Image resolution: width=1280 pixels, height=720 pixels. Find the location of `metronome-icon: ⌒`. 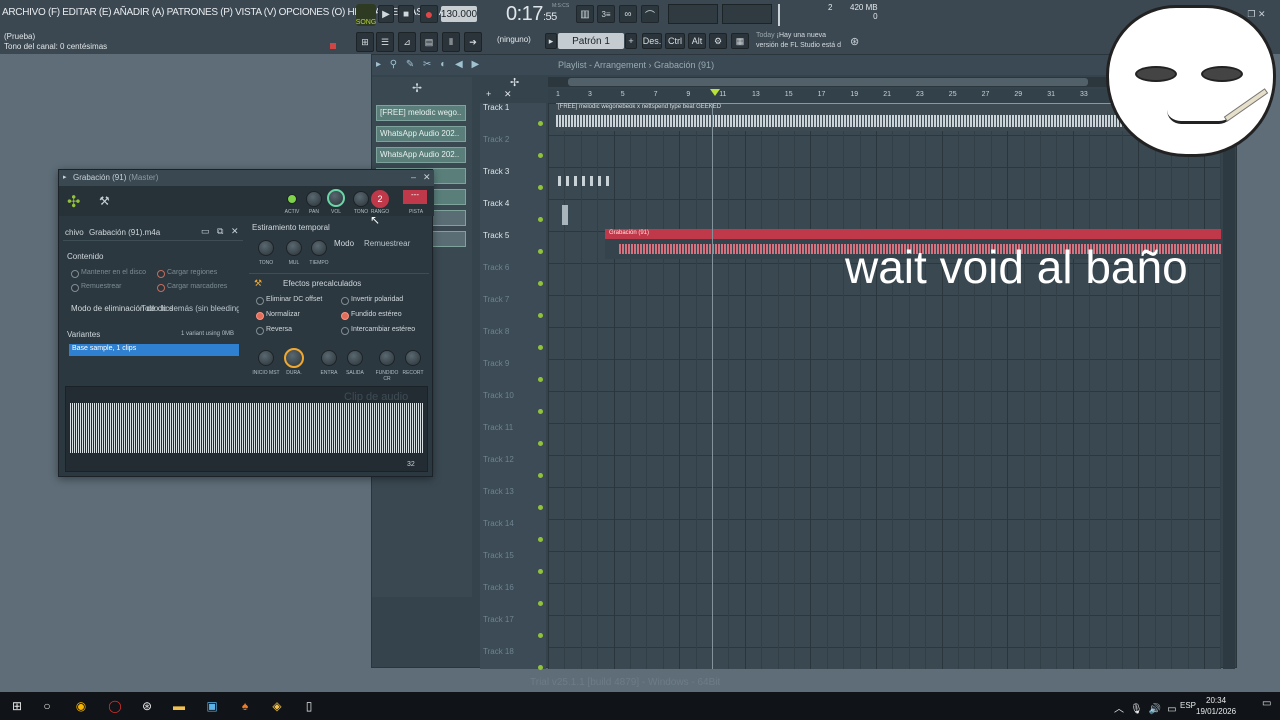

metronome-icon: ⌒ is located at coordinates (650, 14).